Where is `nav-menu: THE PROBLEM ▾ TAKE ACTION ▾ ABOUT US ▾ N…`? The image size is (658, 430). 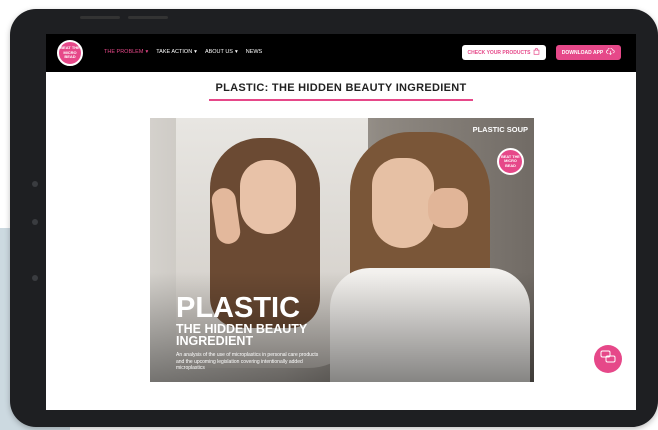 nav-menu: THE PROBLEM ▾ TAKE ACTION ▾ ABOUT US ▾ N… is located at coordinates (183, 52).